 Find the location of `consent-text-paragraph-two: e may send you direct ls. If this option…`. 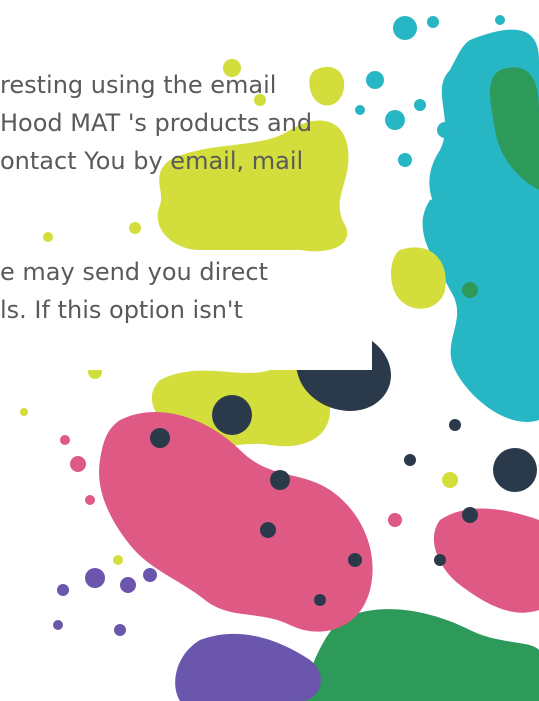

consent-text-paragraph-two: e may send you direct ls. If this option… is located at coordinates (186, 311).